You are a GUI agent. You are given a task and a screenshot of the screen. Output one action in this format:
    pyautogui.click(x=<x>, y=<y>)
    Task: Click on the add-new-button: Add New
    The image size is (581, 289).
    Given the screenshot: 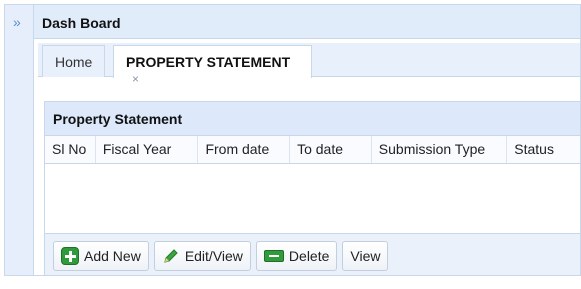 What is the action you would take?
    pyautogui.click(x=101, y=256)
    